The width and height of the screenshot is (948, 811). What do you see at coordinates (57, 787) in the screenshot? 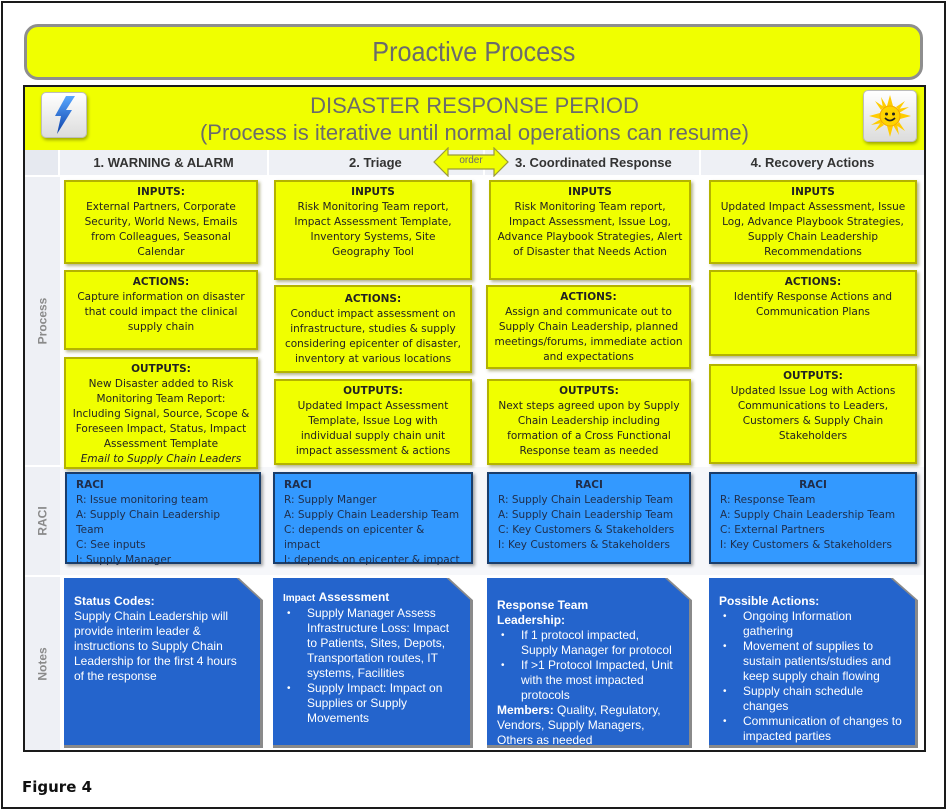
I see `figure-caption: Figure 4` at bounding box center [57, 787].